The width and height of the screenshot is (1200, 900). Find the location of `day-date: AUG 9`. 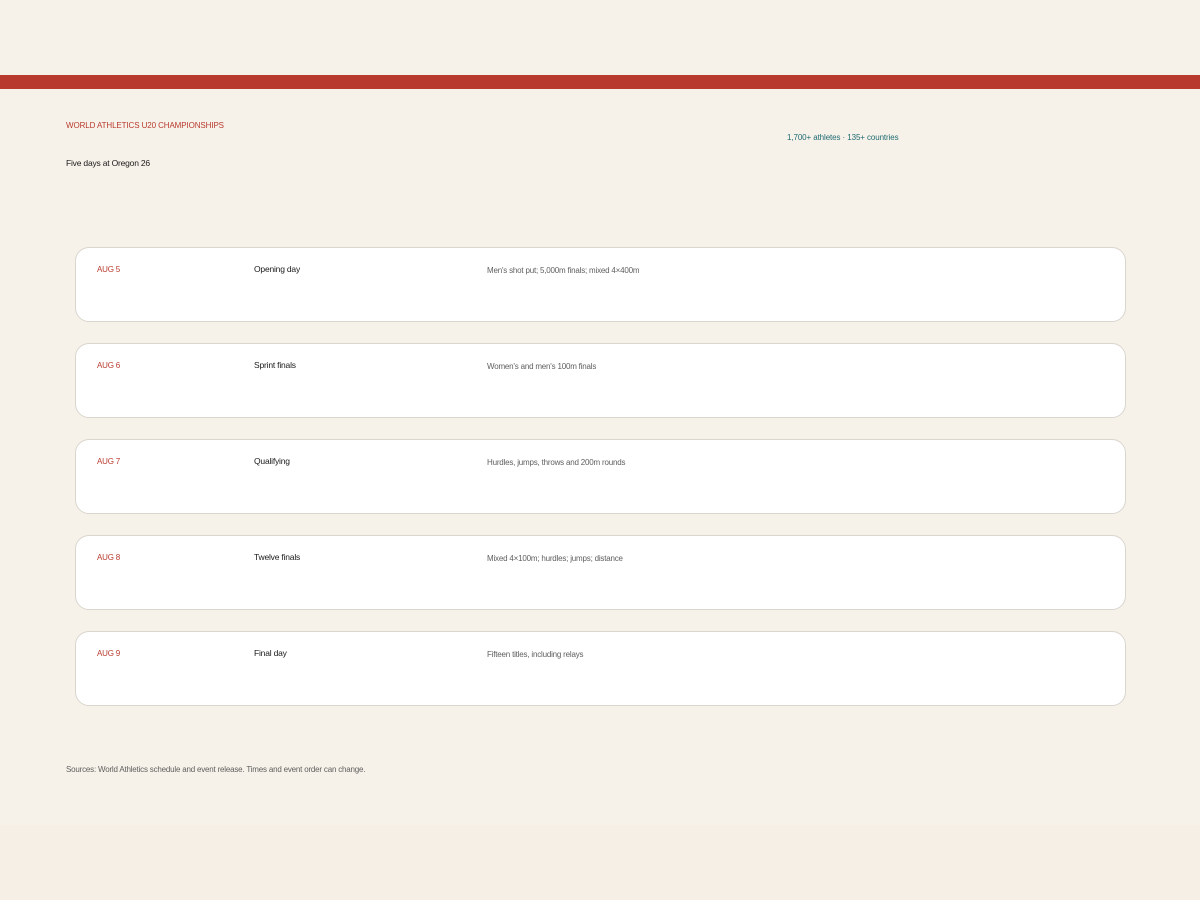

day-date: AUG 9 is located at coordinates (109, 653).